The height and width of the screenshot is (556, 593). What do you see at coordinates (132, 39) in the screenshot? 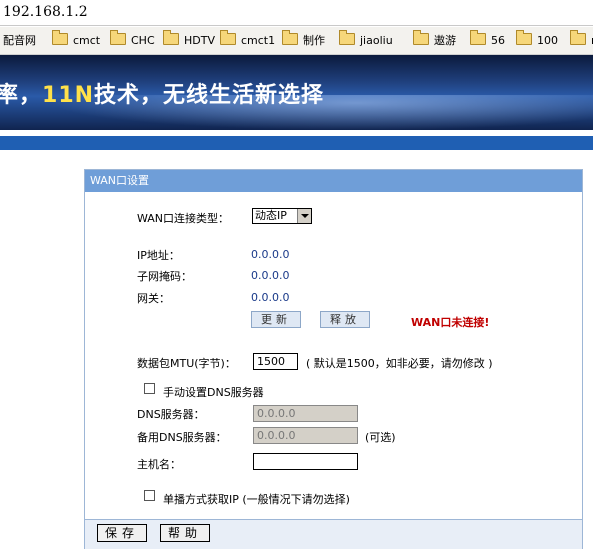
I see `bookmark-folder: CHC` at bounding box center [132, 39].